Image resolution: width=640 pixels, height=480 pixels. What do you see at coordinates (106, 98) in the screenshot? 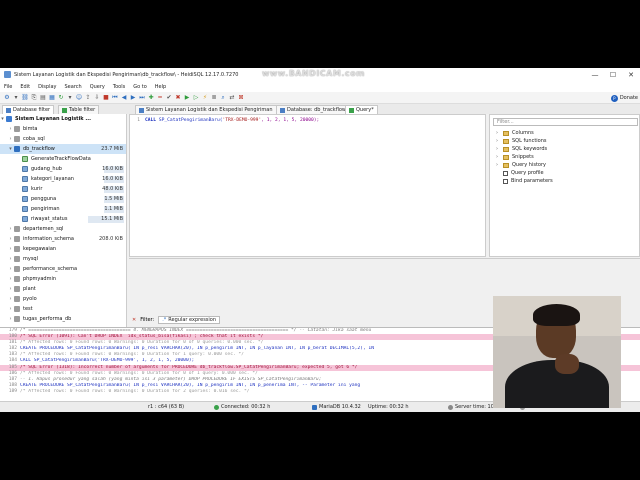
I see `stop-icon: ■` at bounding box center [106, 98].